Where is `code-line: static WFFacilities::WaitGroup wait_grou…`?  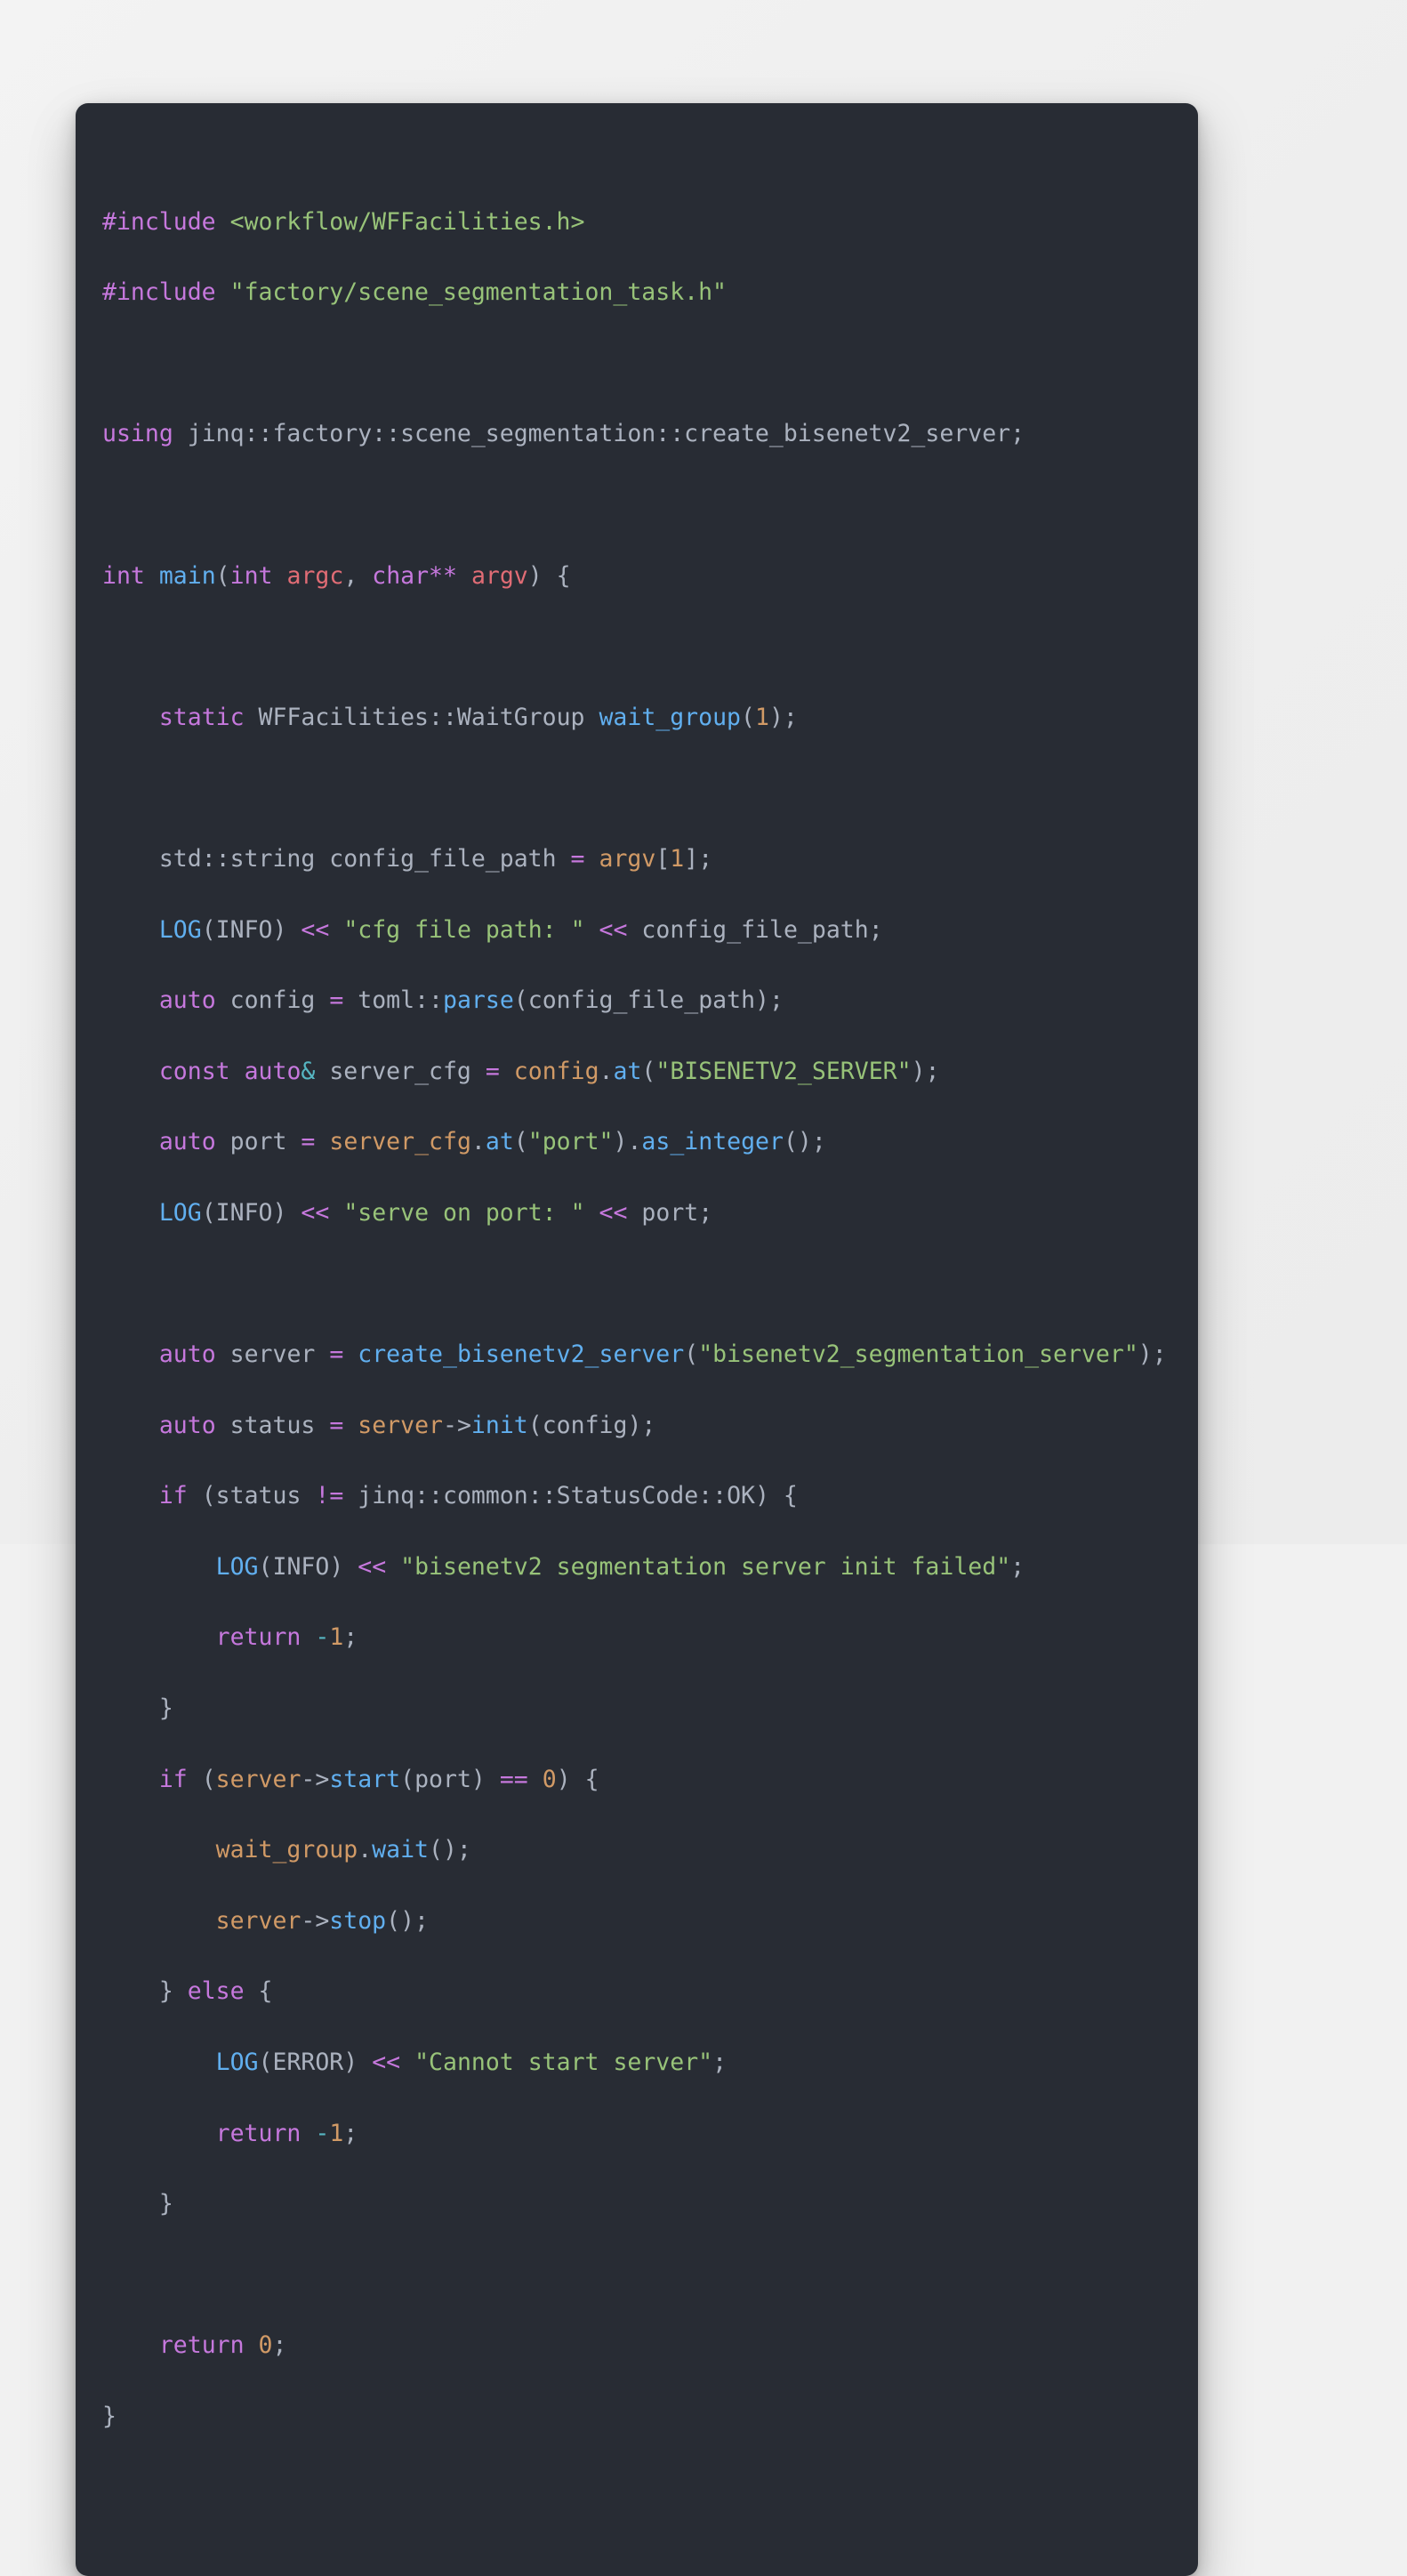 code-line: static WFFacilities::WaitGroup wait_grou… is located at coordinates (478, 717).